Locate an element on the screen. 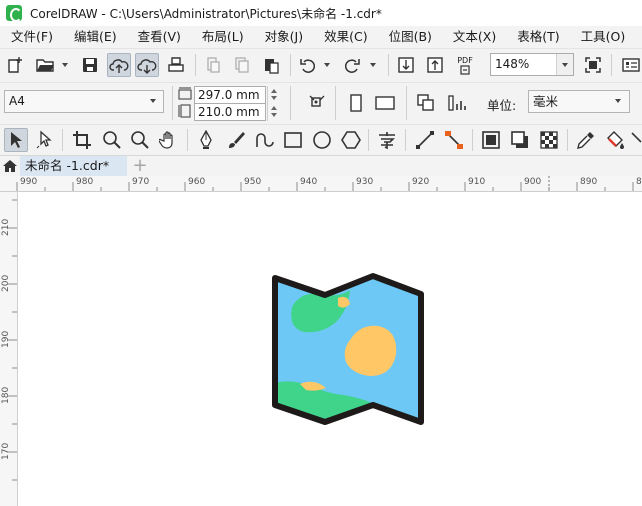 Image resolution: width=642 pixels, height=506 pixels. contour-tool-icon is located at coordinates (491, 140).